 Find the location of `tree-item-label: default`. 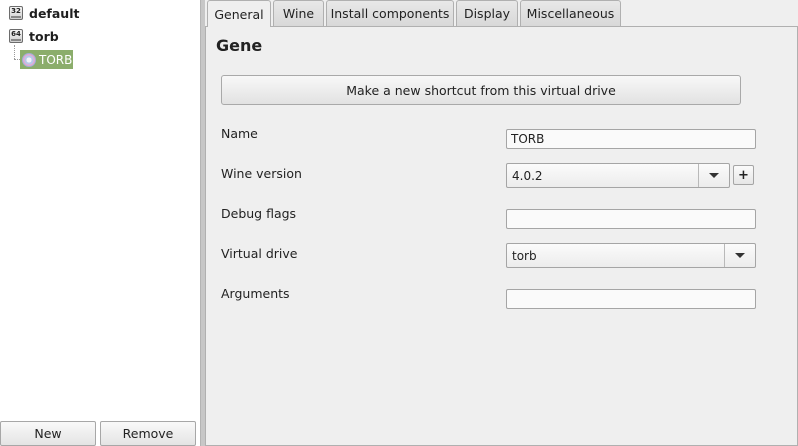

tree-item-label: default is located at coordinates (54, 13).